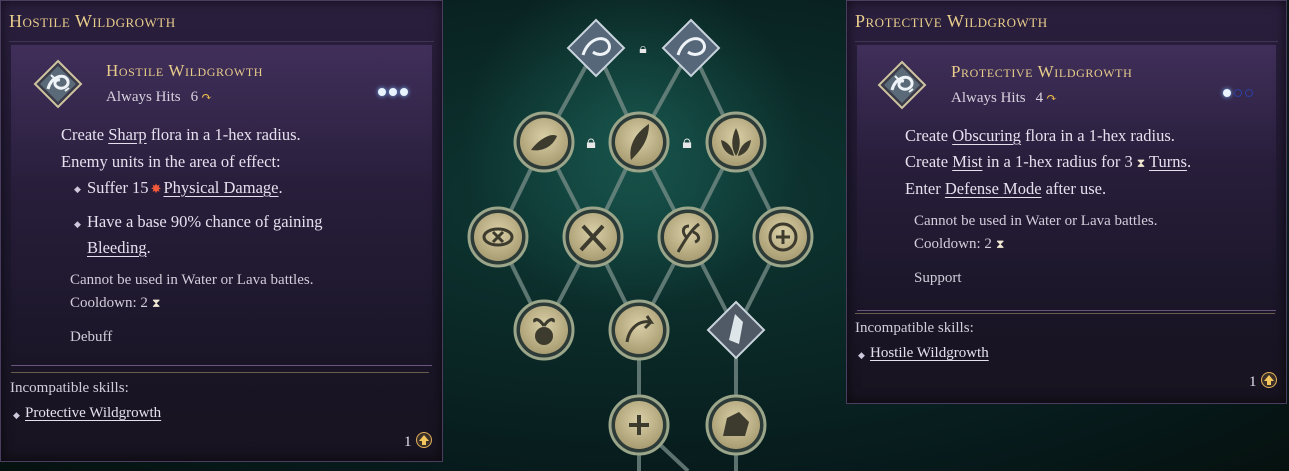 The width and height of the screenshot is (1289, 471). I want to click on description-line: Enemy units in the area of effect:, so click(171, 161).